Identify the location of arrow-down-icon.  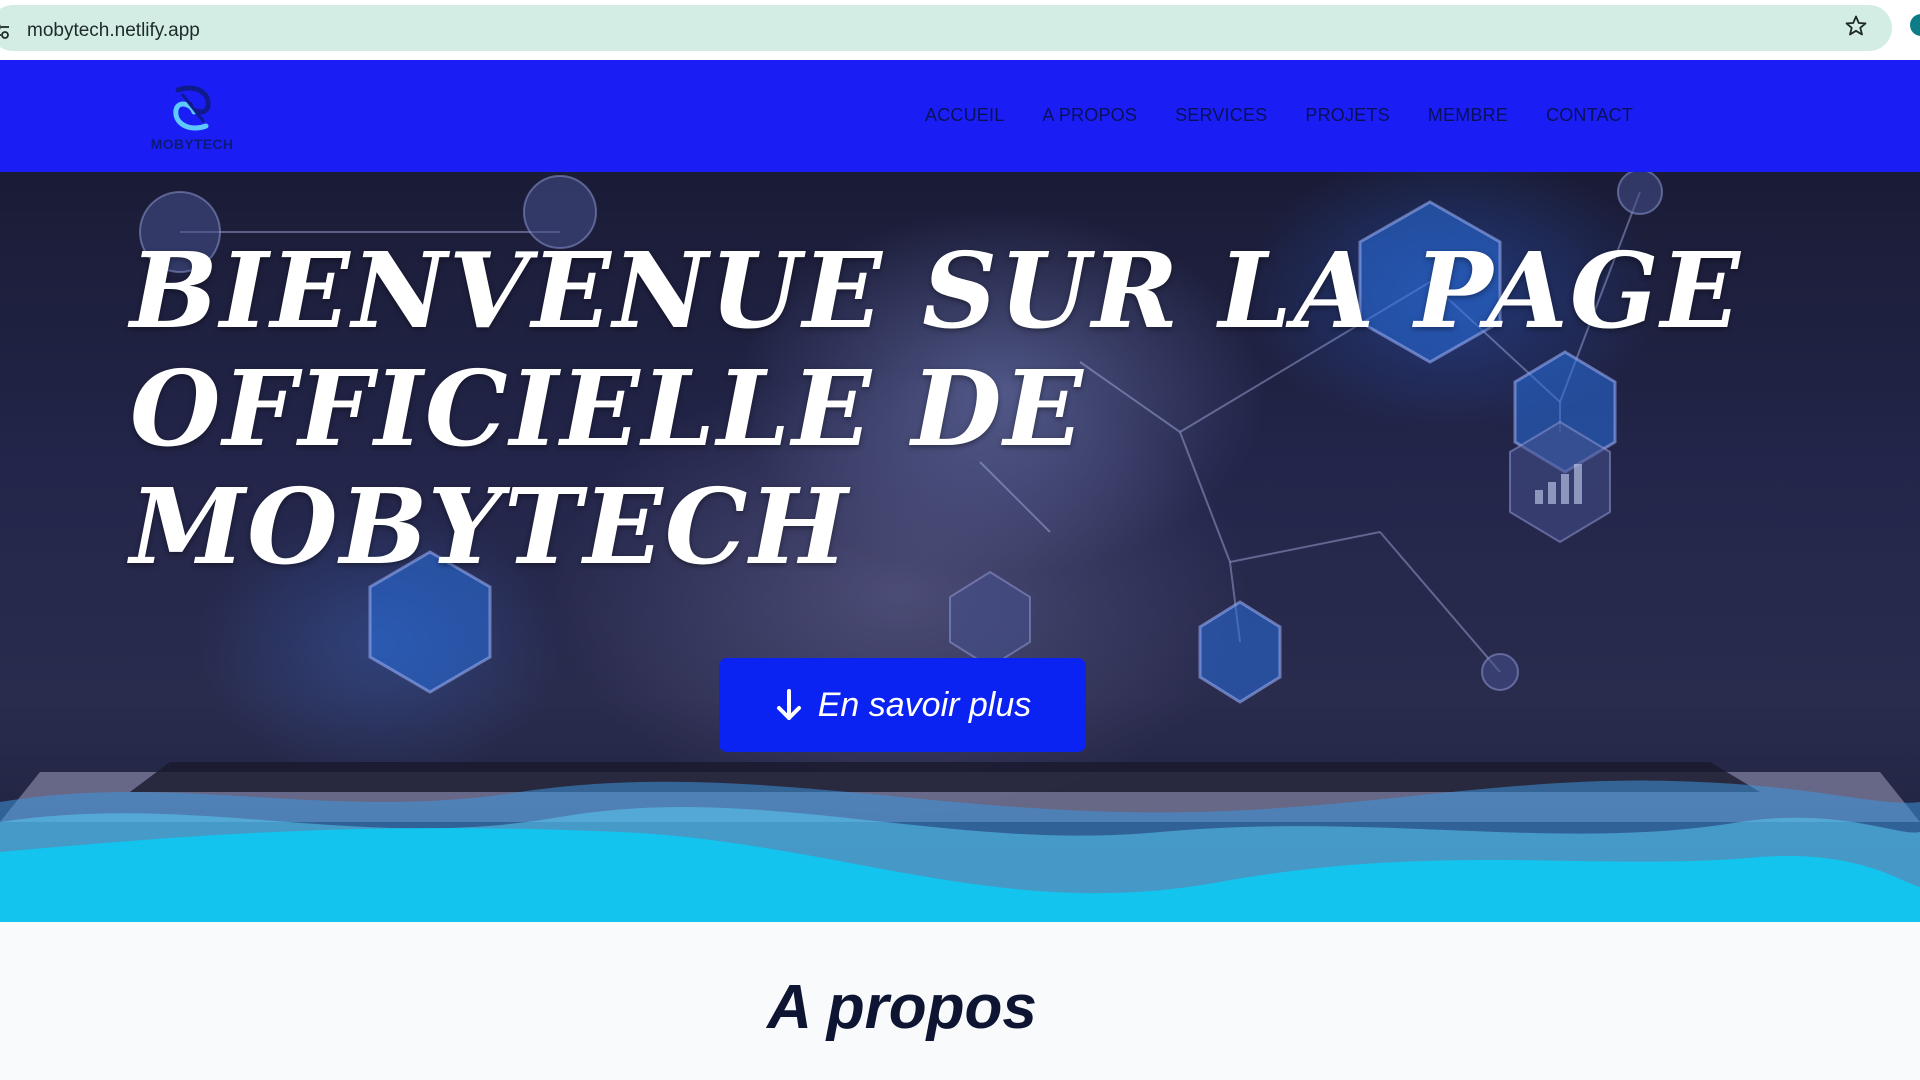
(788, 704).